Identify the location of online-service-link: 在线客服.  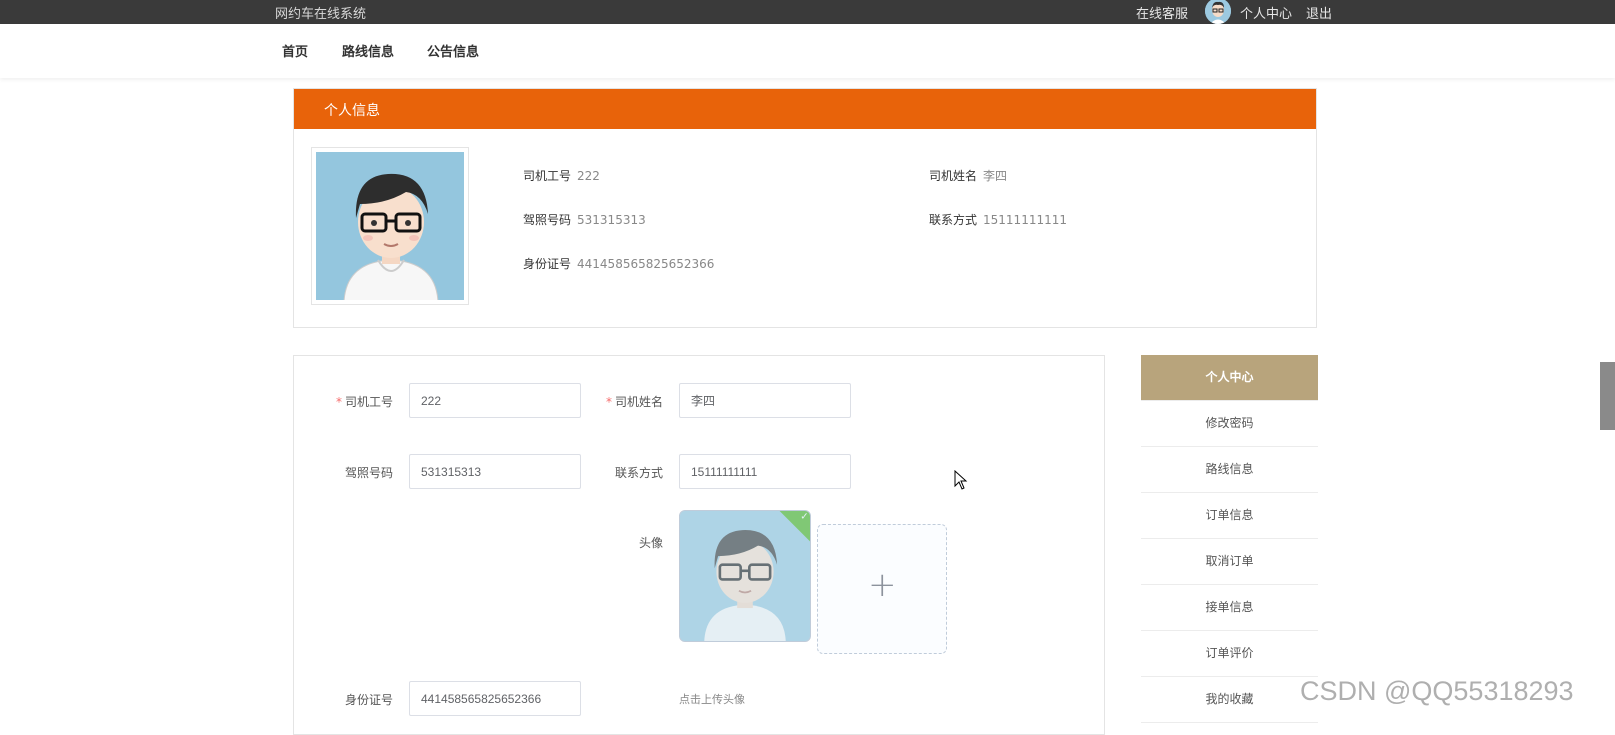
(1162, 12).